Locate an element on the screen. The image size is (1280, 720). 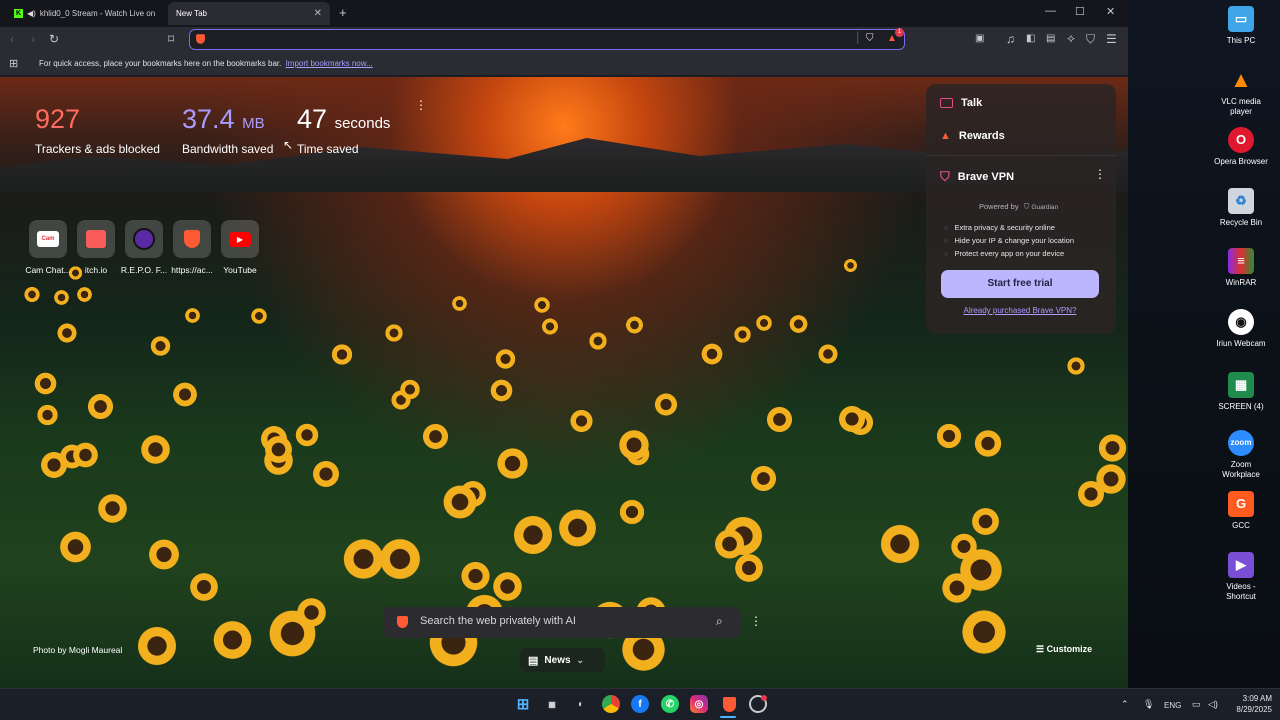
media-icon: ▣ is located at coordinates (979, 38).